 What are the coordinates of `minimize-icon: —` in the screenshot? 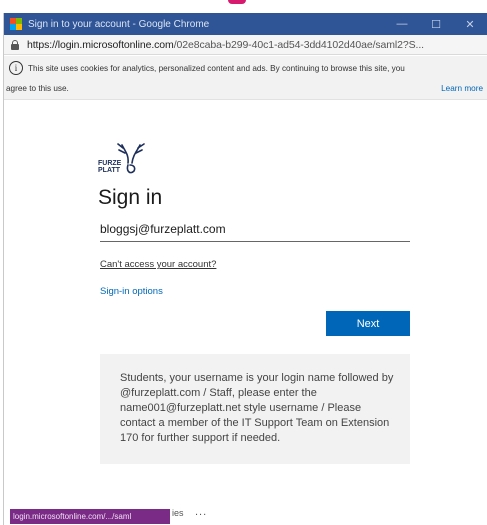 It's located at (402, 24).